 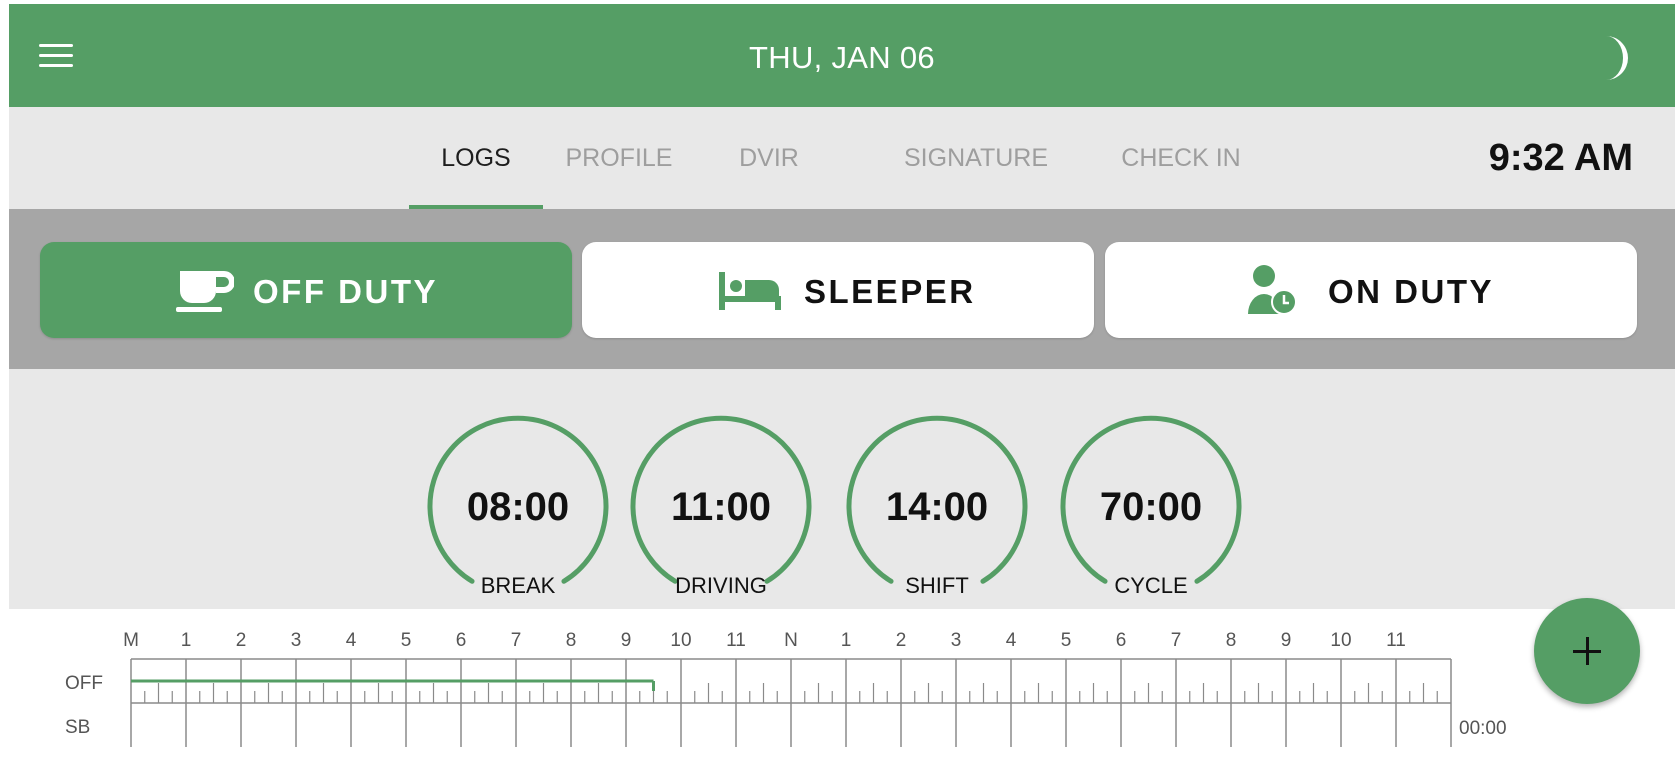 What do you see at coordinates (205, 291) in the screenshot?
I see `coffee-cup-icon` at bounding box center [205, 291].